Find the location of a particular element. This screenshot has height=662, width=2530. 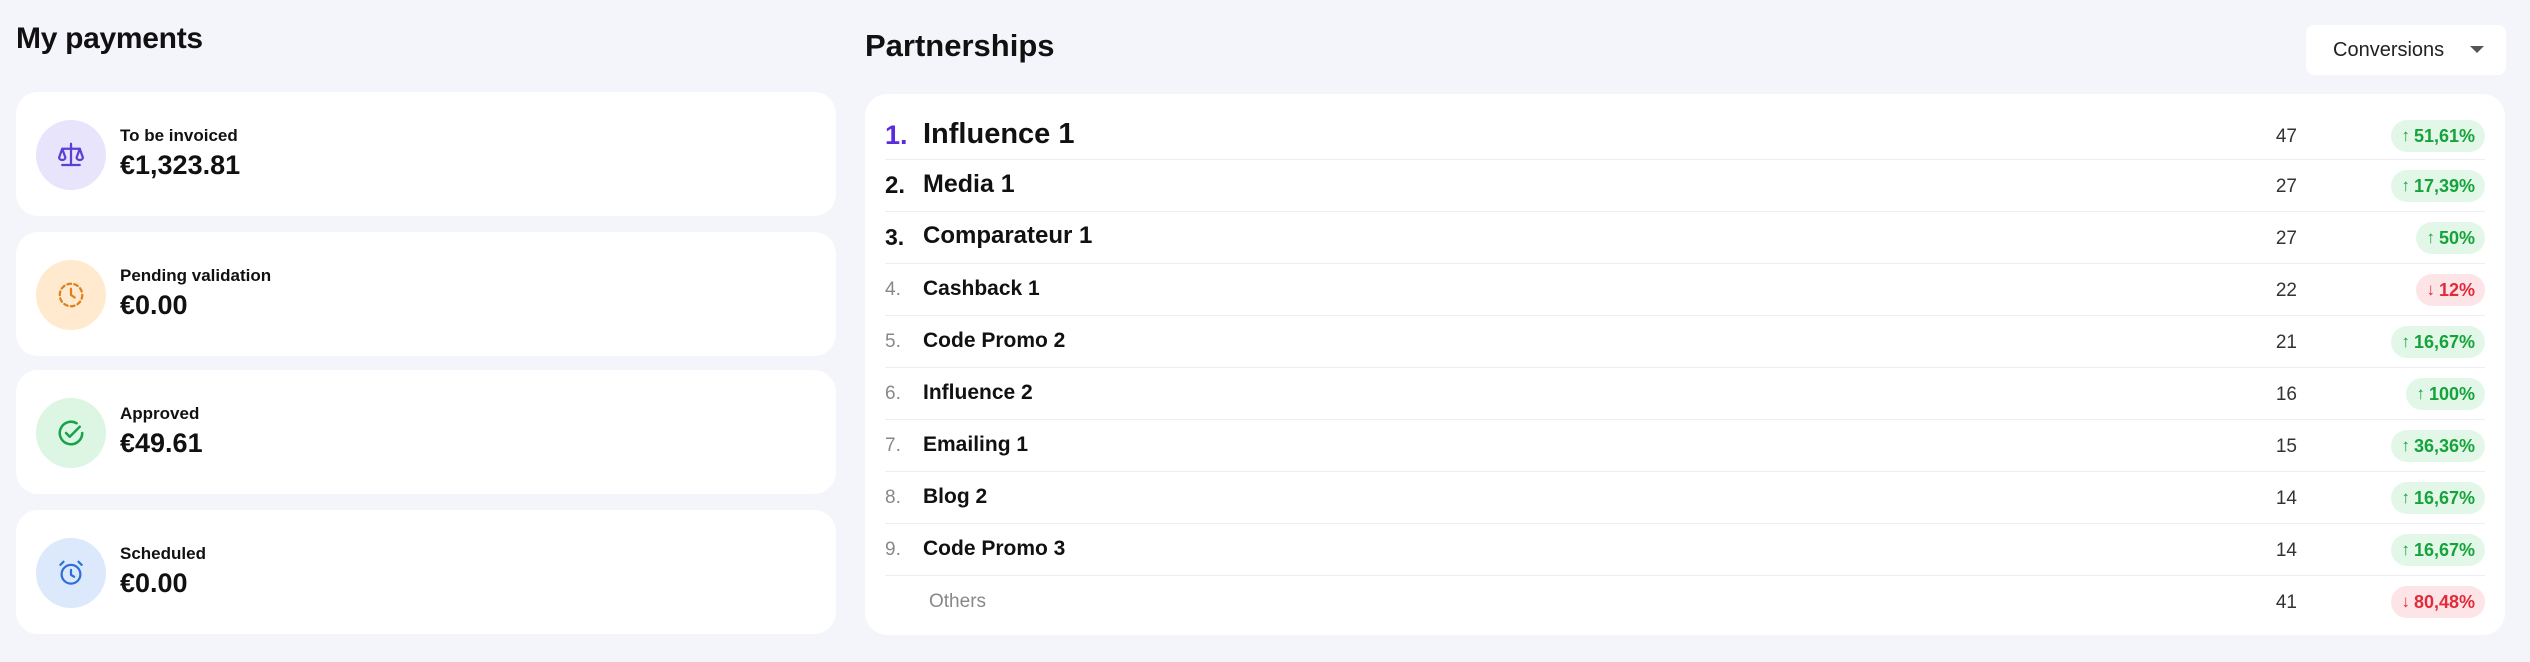

change-badge: ↑ 17,39% is located at coordinates (2438, 186).